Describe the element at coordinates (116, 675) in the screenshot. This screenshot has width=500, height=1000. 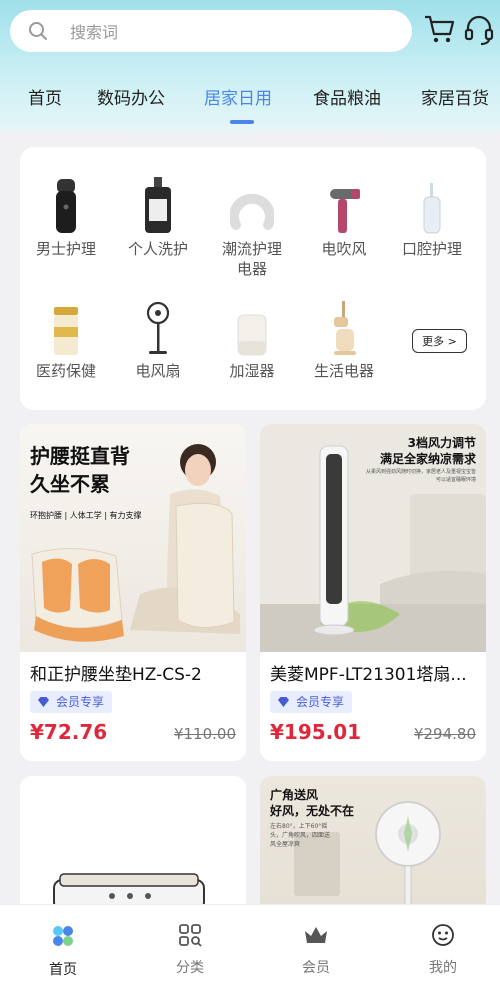
I see `product-name: 和正护腰坐垫HZ-CS-2` at that location.